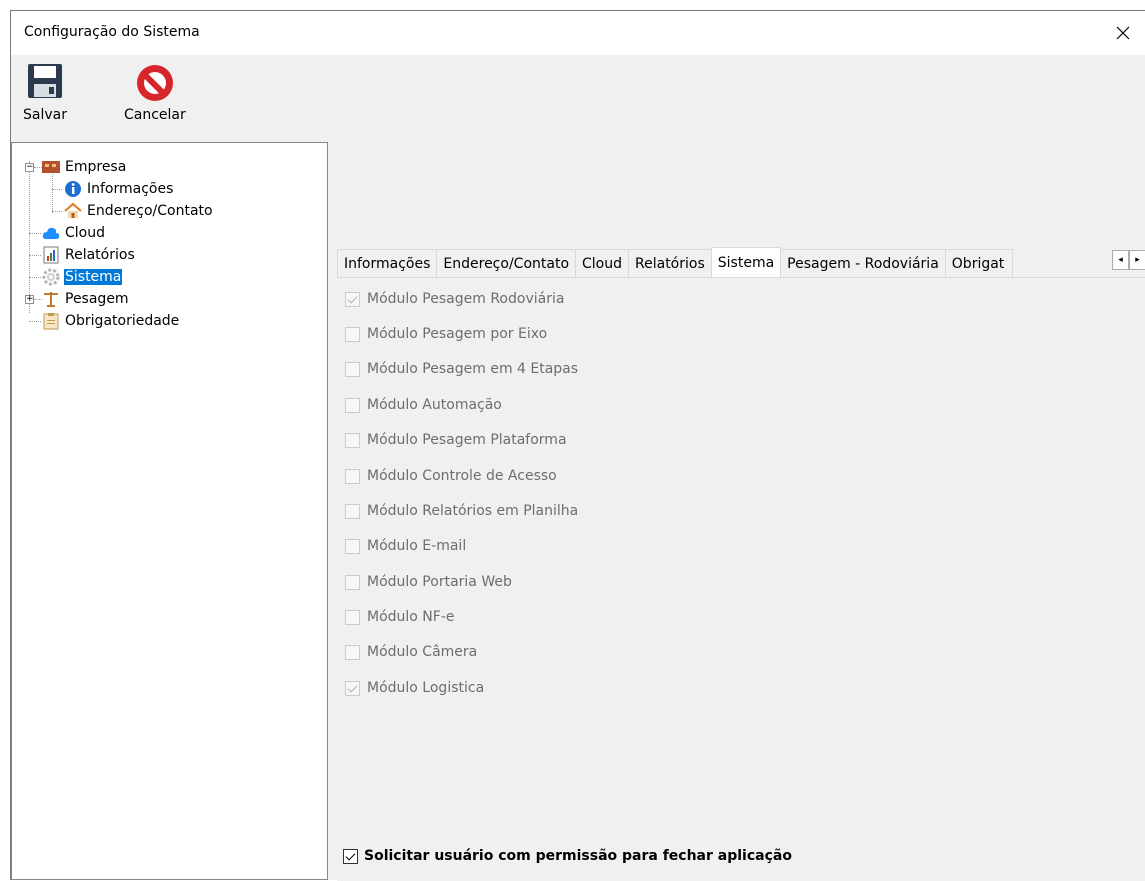  I want to click on tab-endereco-contato: Endereço/Contato, so click(506, 263).